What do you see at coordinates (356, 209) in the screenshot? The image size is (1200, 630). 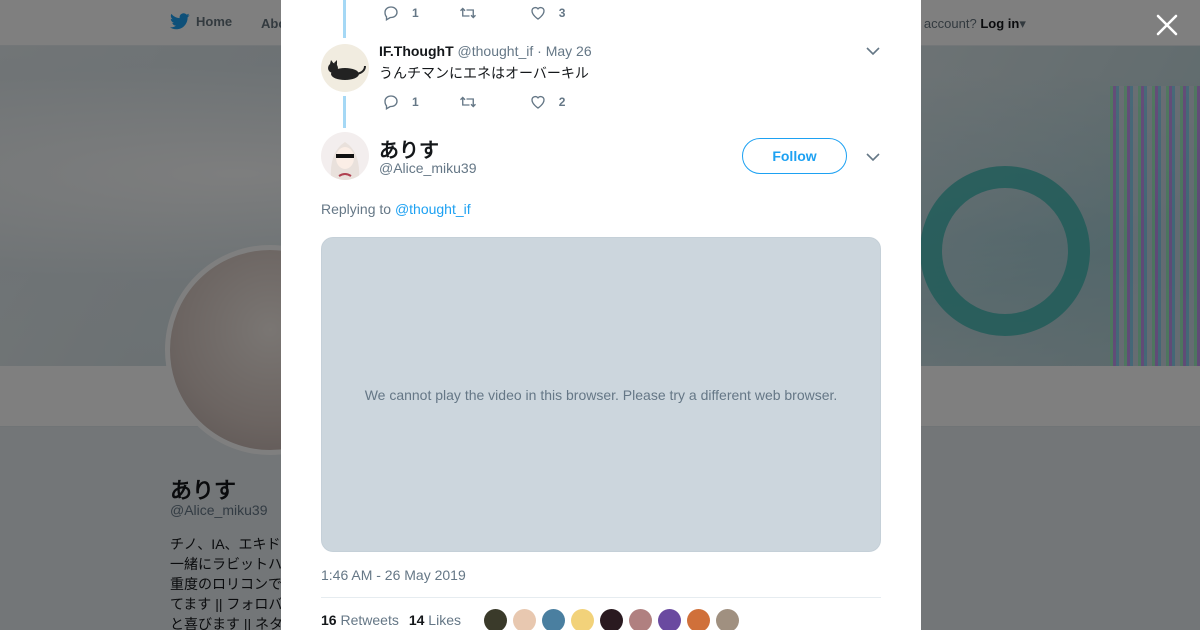 I see `replying-prefix: Replying to` at bounding box center [356, 209].